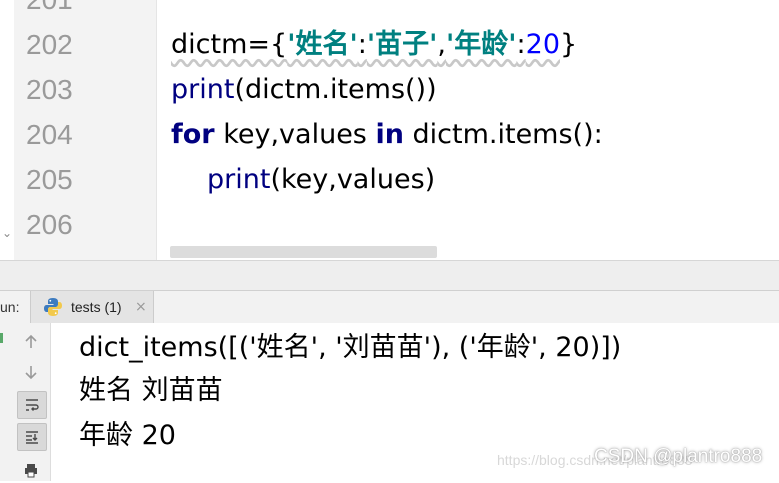 This screenshot has width=779, height=483. Describe the element at coordinates (542, 44) in the screenshot. I see `number-literal: 20` at that location.